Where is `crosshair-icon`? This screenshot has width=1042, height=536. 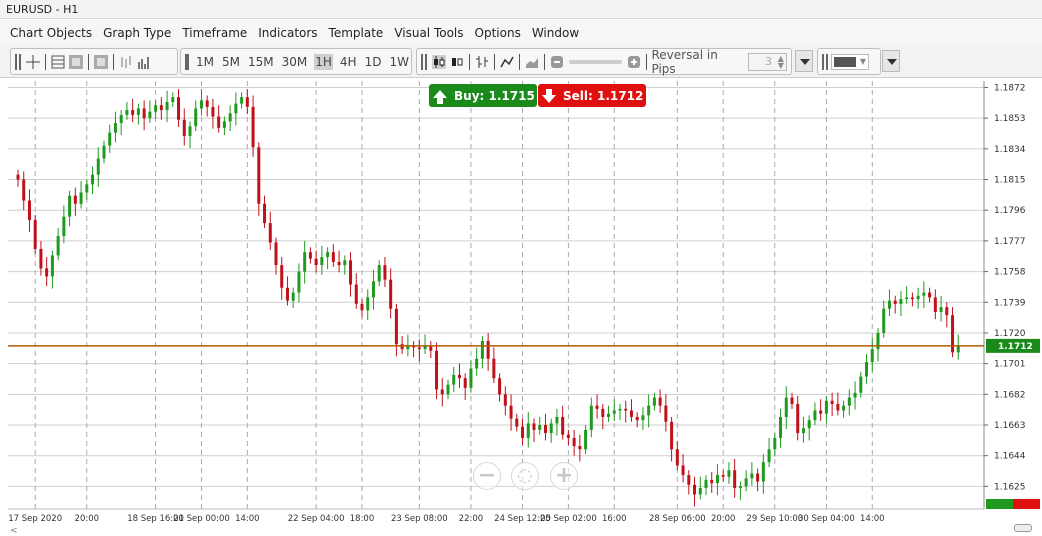
crosshair-icon is located at coordinates (33, 61).